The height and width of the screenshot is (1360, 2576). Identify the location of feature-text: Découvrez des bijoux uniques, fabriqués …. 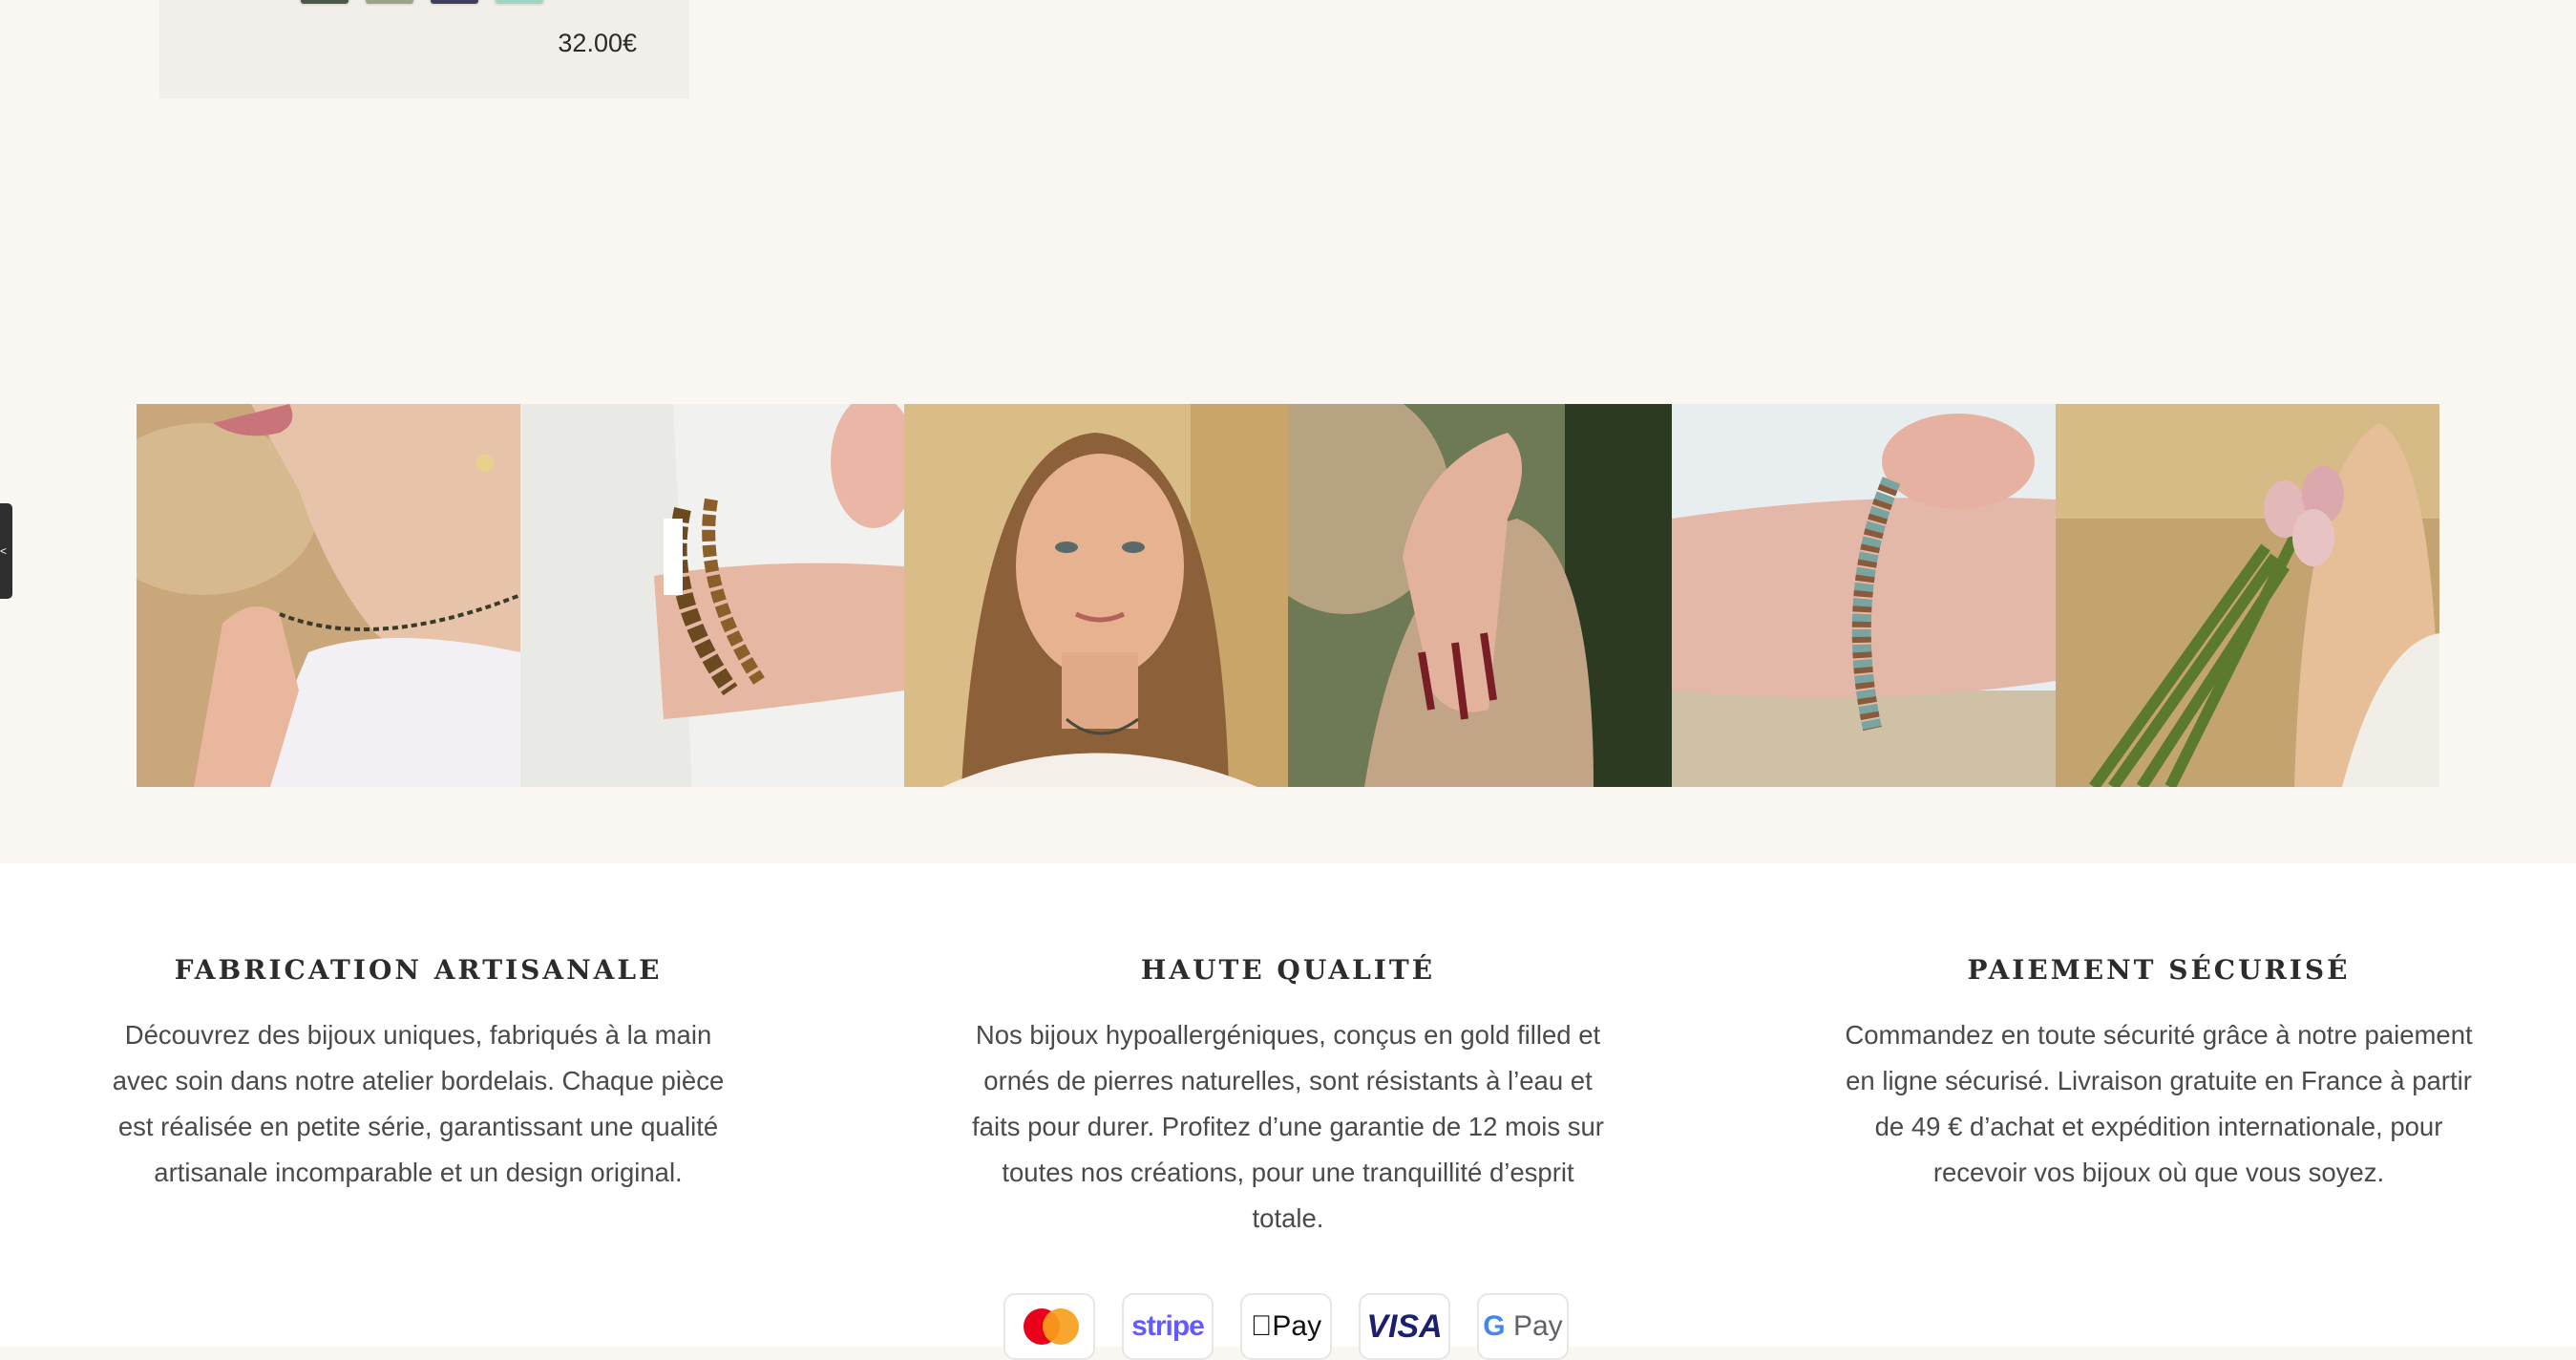
(418, 1103).